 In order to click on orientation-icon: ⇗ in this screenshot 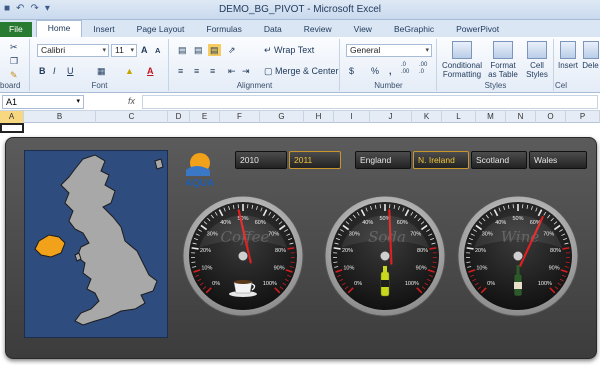, I will do `click(232, 50)`.